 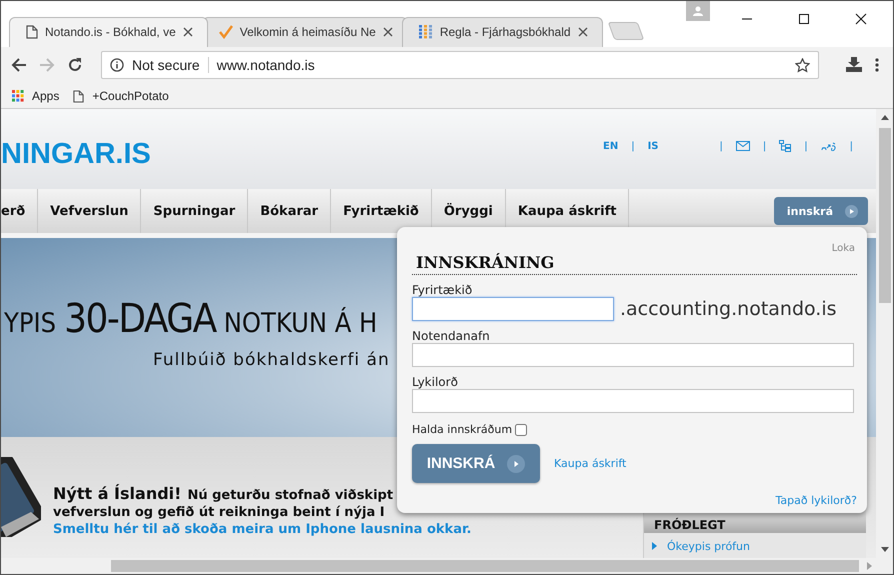 What do you see at coordinates (121, 96) in the screenshot?
I see `bookmark: +CouchPotato` at bounding box center [121, 96].